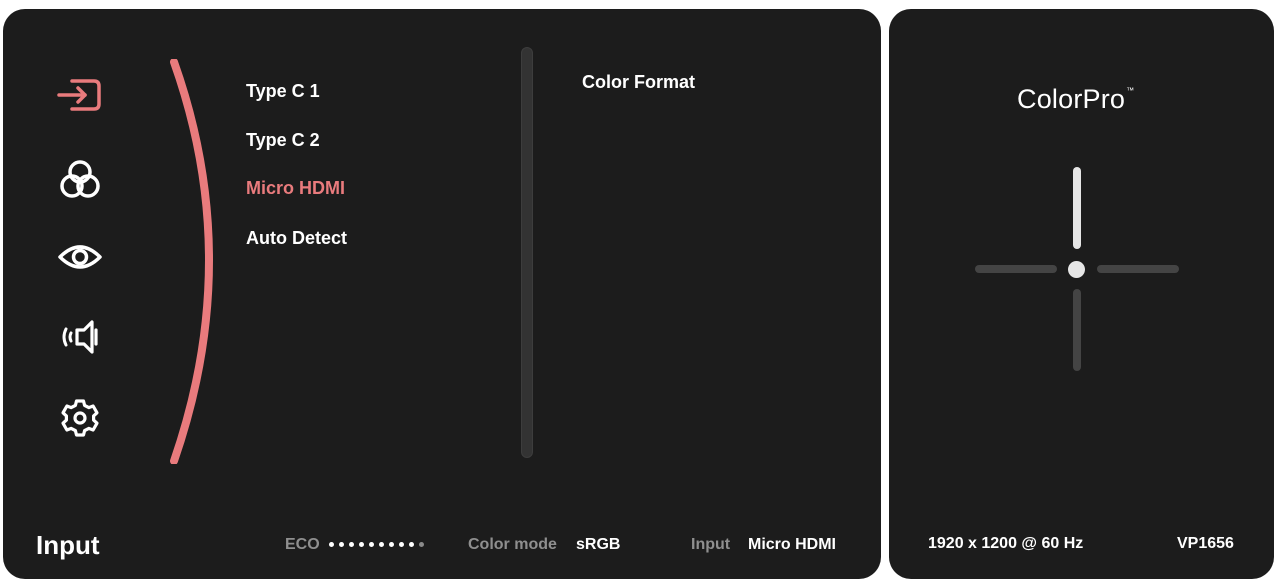  I want to click on menu-curve-divider, so click(191, 261).